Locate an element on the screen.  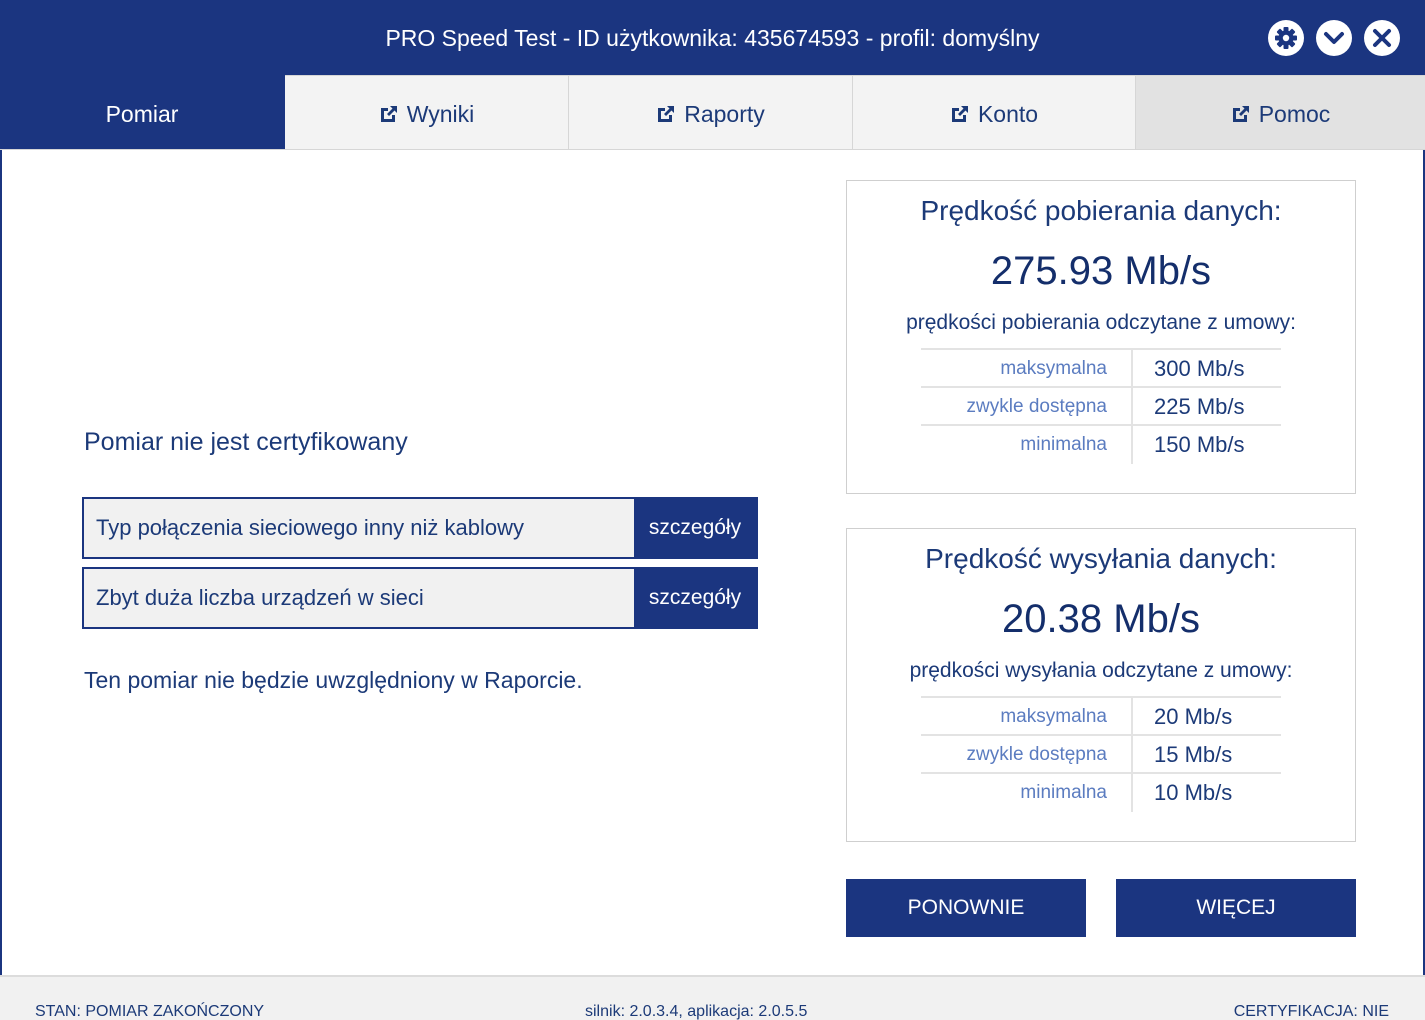
tab-label: Raporty is located at coordinates (724, 114).